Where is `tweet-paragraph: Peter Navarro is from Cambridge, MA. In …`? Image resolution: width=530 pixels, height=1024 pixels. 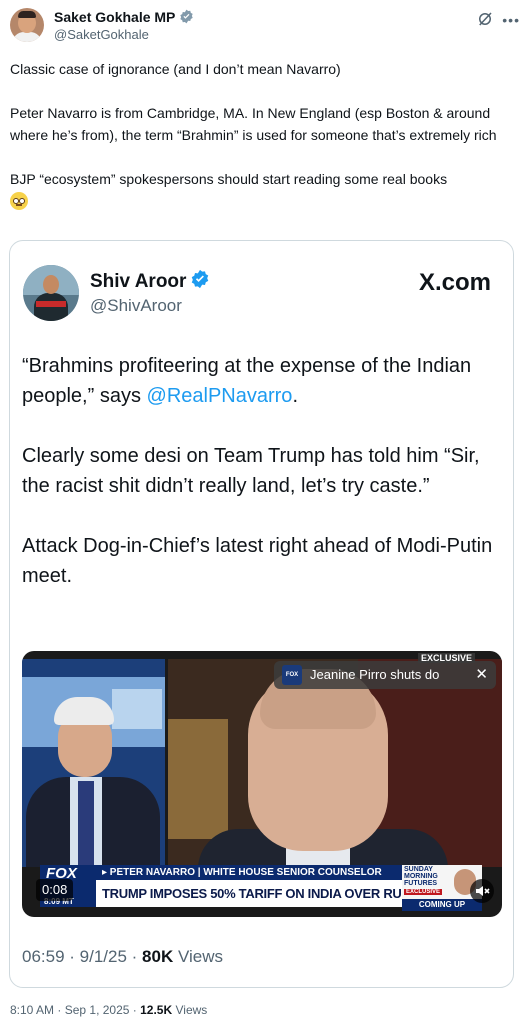
tweet-paragraph: Peter Navarro is from Cambridge, MA. In … is located at coordinates (253, 124).